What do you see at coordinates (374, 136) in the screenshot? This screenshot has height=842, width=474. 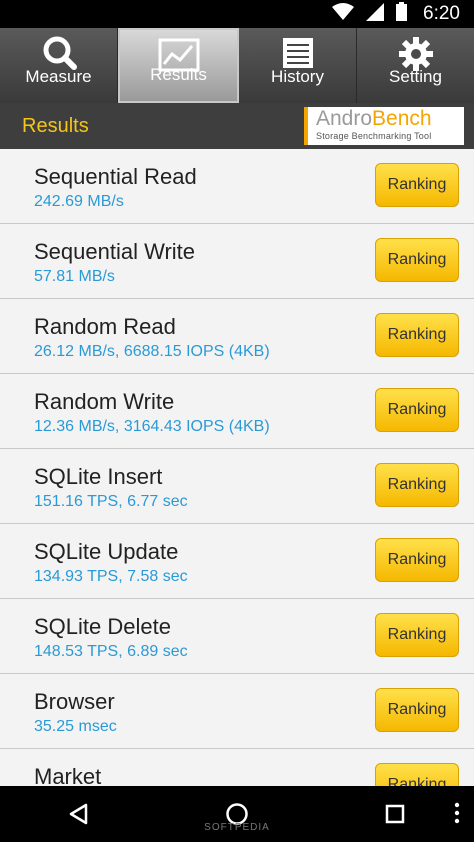 I see `logo-subtitle: Storage Benchmarking Tool` at bounding box center [374, 136].